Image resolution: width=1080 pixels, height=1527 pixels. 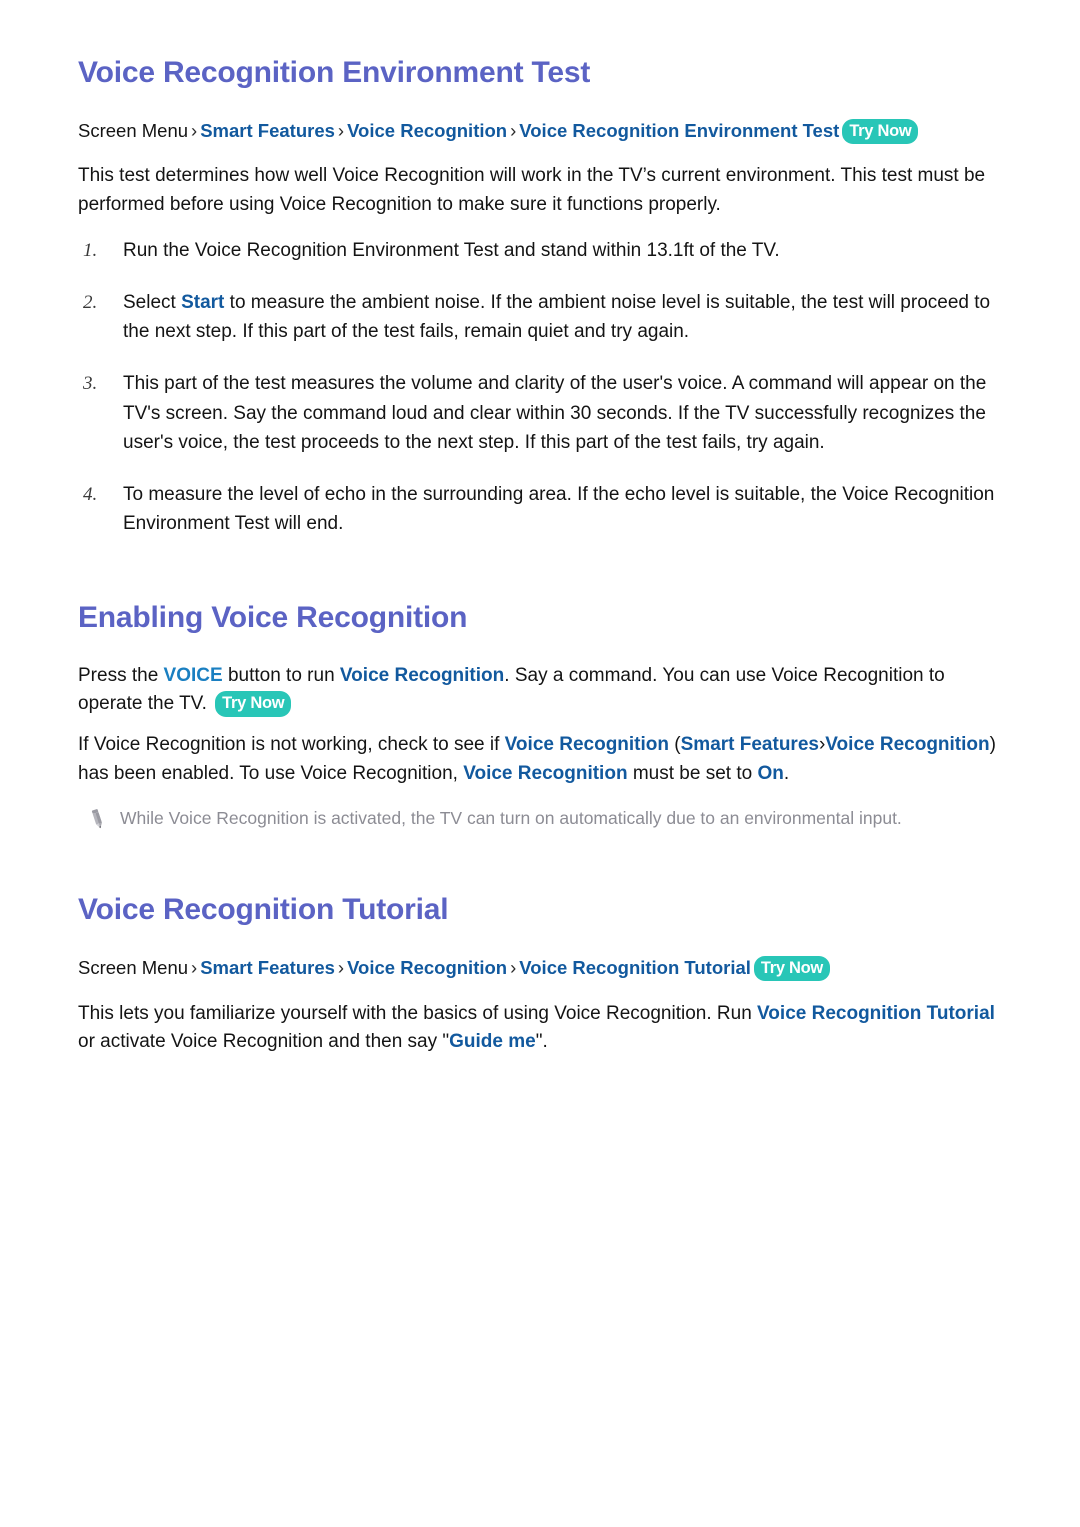 What do you see at coordinates (750, 744) in the screenshot?
I see `link-smart-features: Smart Features` at bounding box center [750, 744].